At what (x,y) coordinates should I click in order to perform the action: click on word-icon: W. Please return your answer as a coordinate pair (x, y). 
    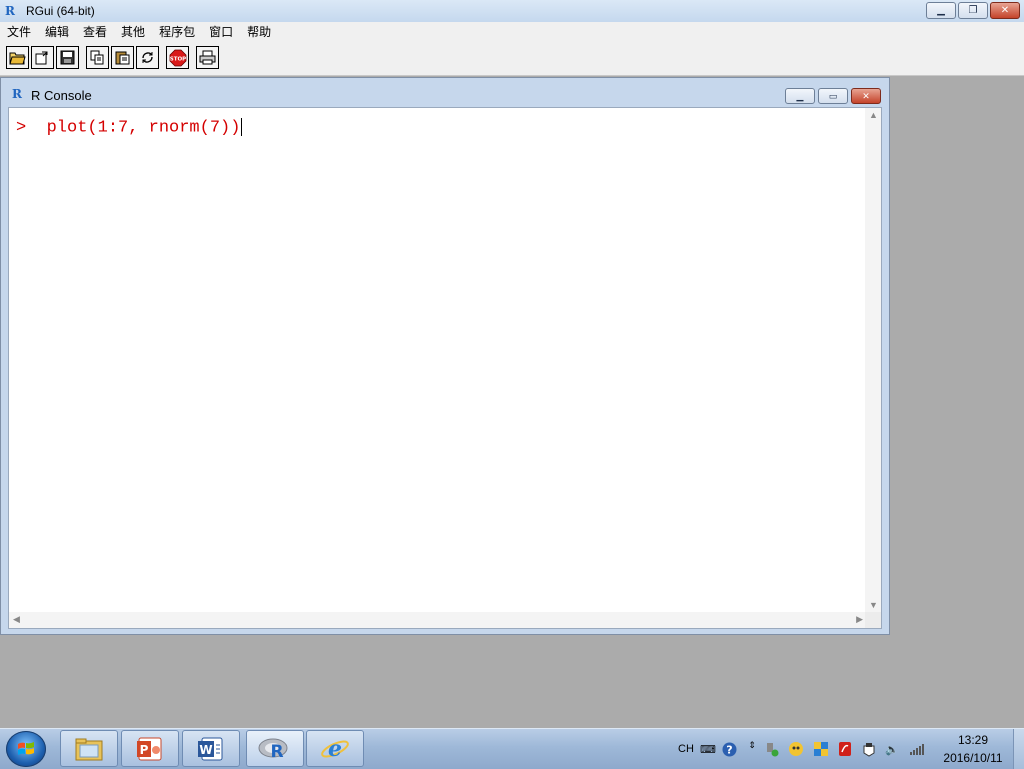
    Looking at the image, I should click on (210, 748).